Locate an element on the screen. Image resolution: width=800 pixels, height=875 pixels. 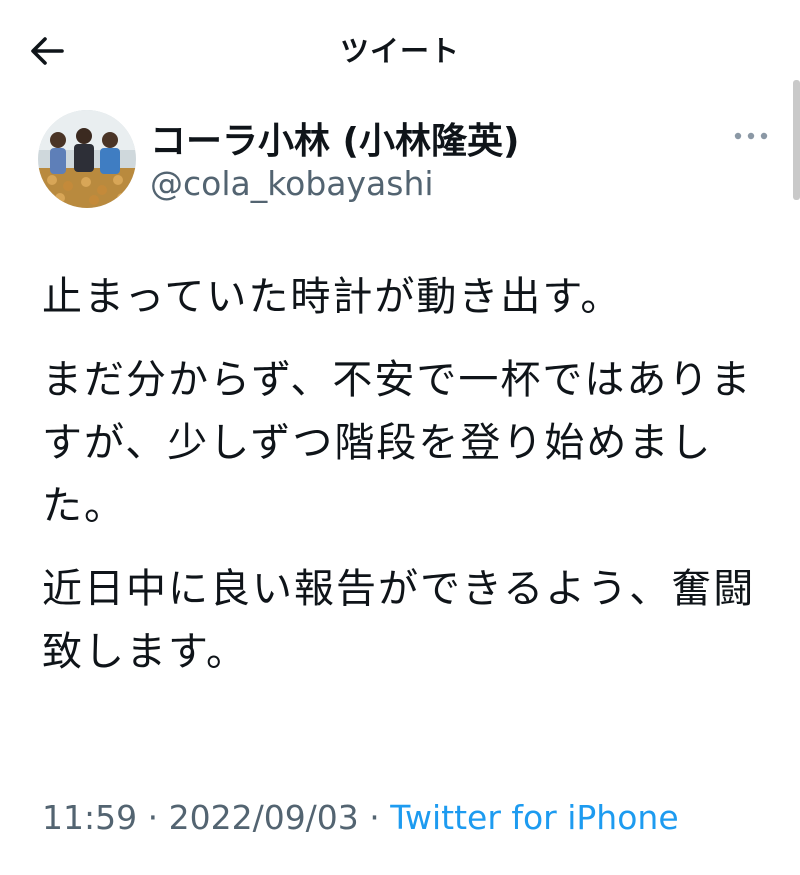
tweet-source-link: Twitter for iPhone is located at coordinates (534, 817).